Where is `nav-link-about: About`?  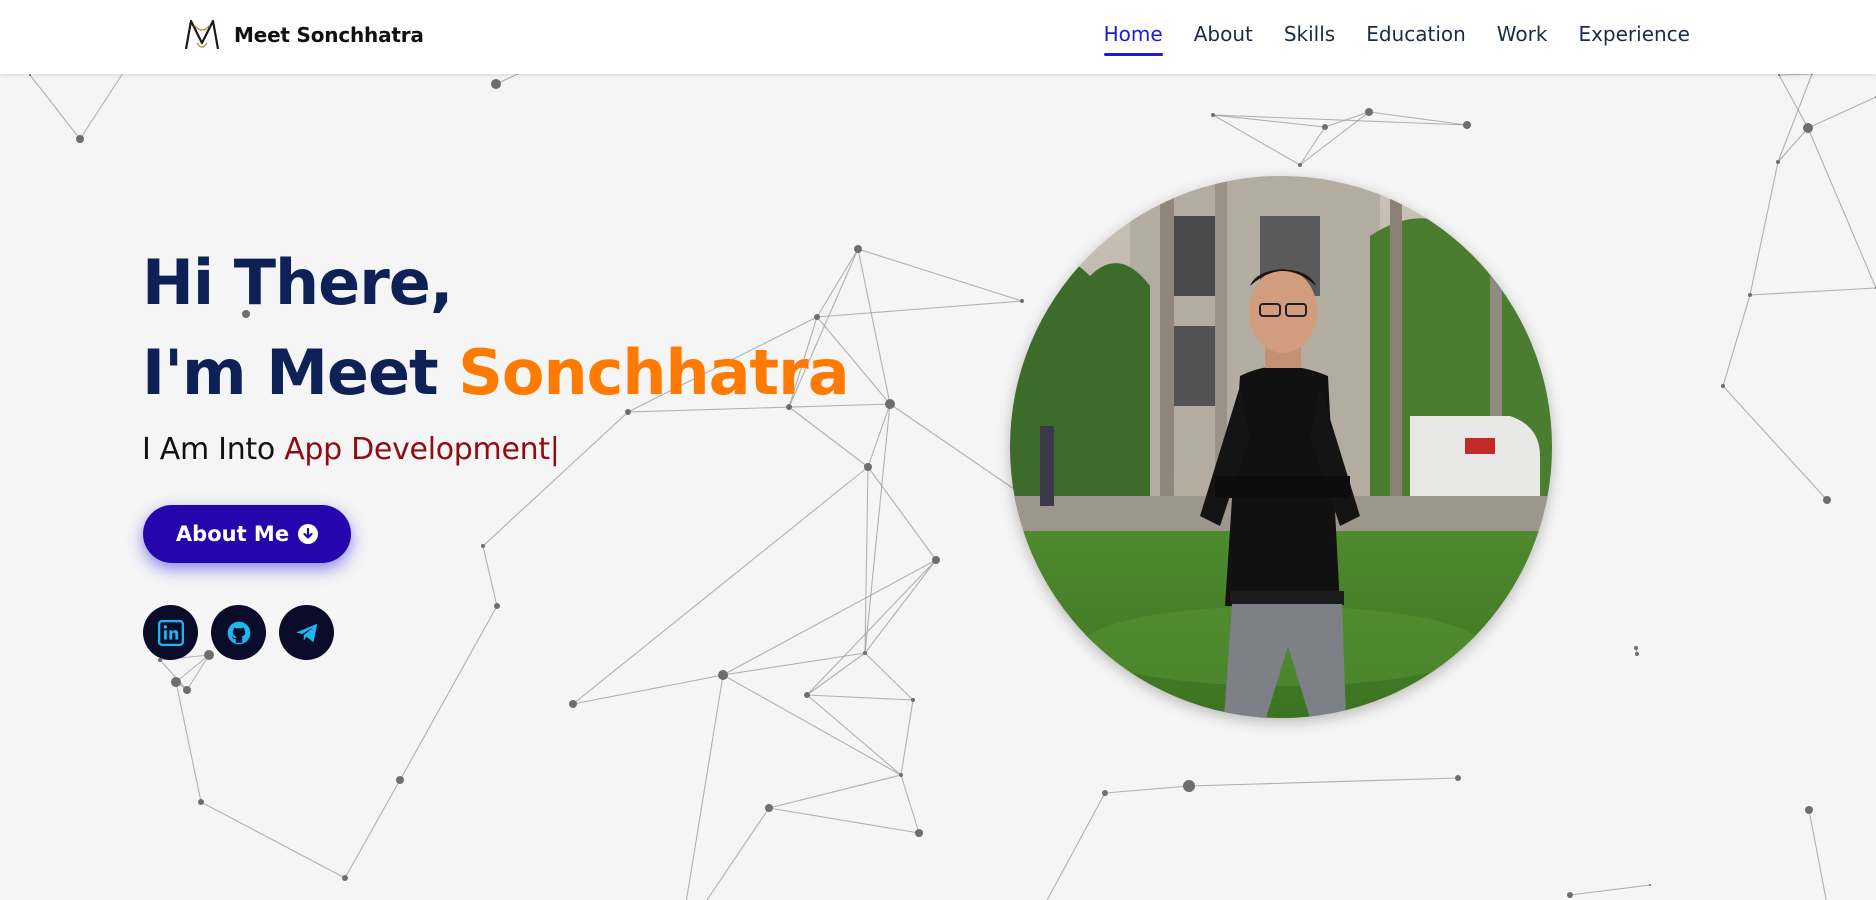 nav-link-about: About is located at coordinates (1223, 37).